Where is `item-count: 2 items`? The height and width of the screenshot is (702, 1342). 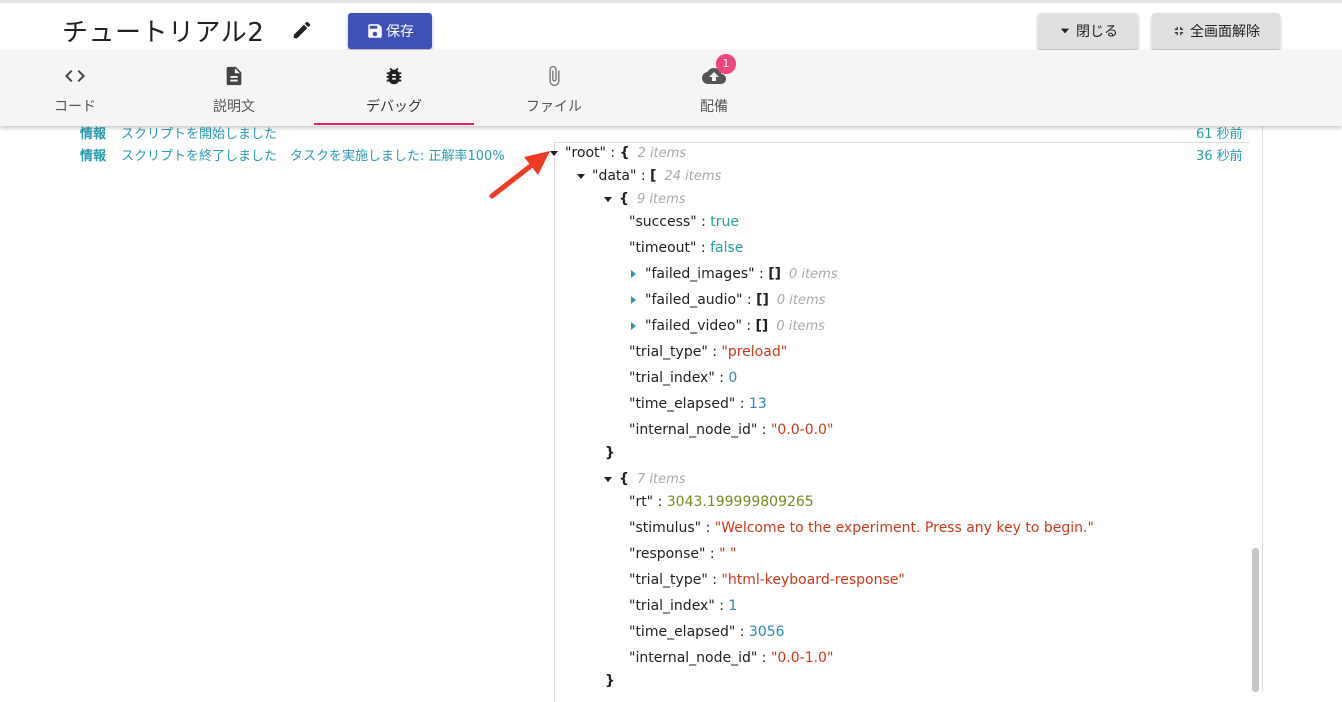
item-count: 2 items is located at coordinates (662, 153).